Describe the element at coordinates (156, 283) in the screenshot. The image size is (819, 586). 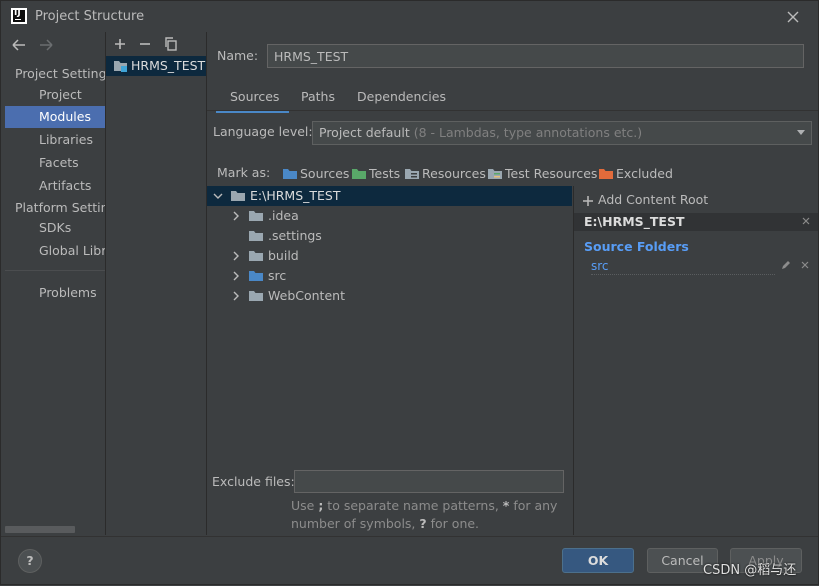
I see `modules-list-panel: HRMS_TEST` at that location.